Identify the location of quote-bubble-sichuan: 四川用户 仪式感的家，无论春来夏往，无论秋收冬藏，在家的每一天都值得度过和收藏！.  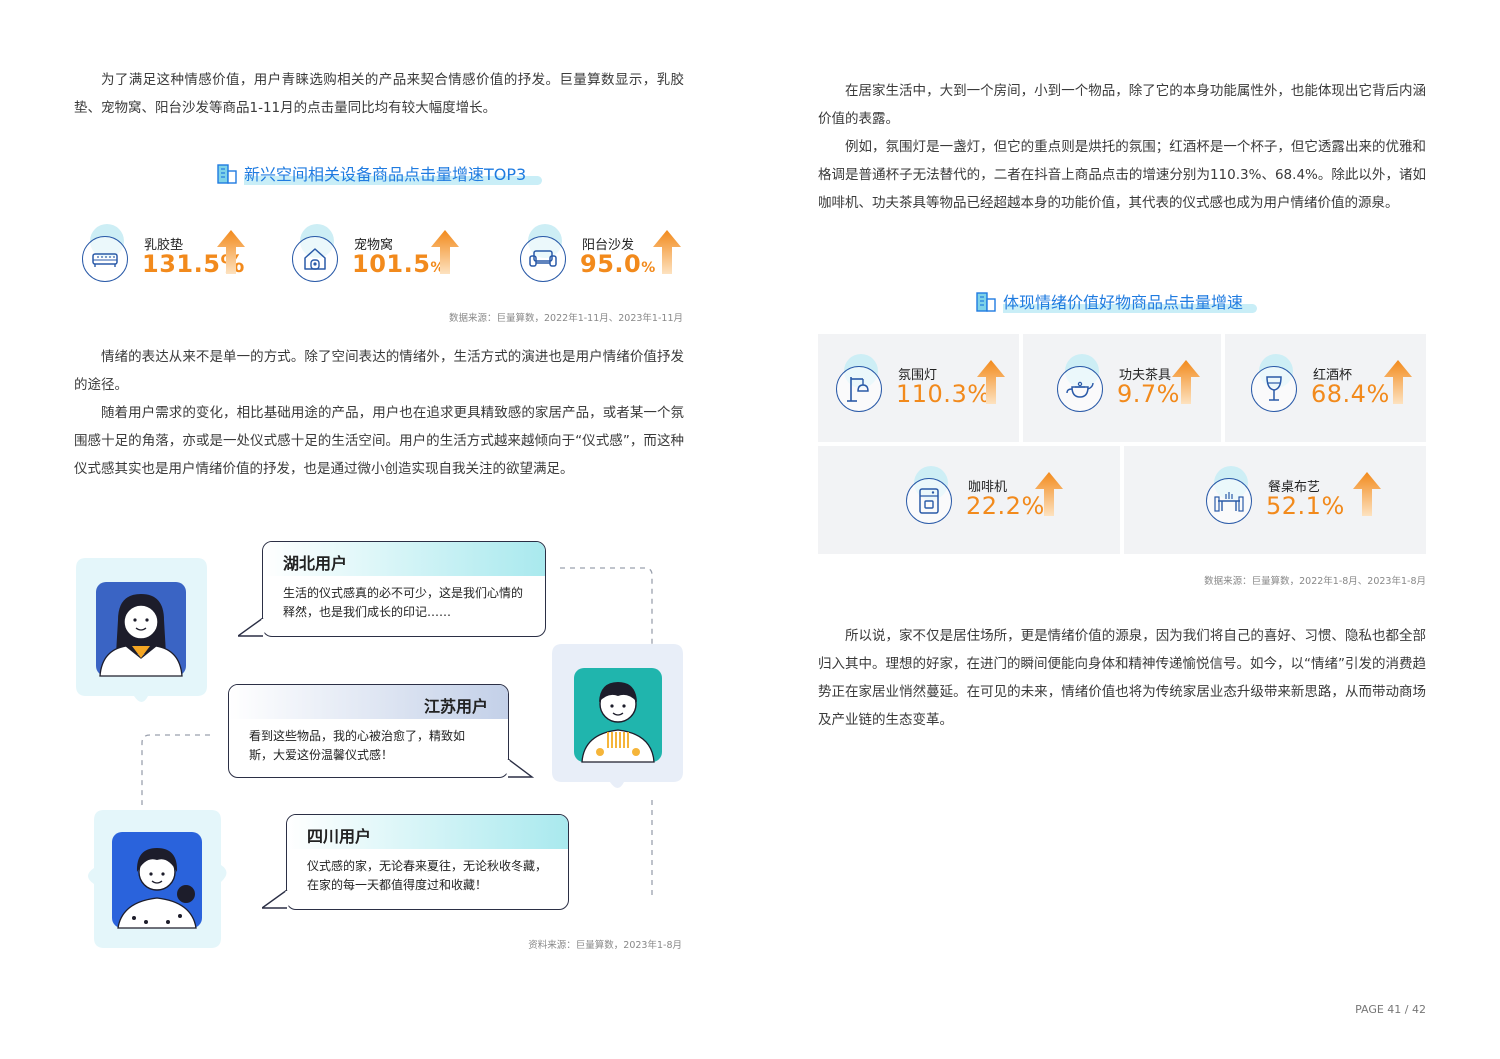
(427, 862).